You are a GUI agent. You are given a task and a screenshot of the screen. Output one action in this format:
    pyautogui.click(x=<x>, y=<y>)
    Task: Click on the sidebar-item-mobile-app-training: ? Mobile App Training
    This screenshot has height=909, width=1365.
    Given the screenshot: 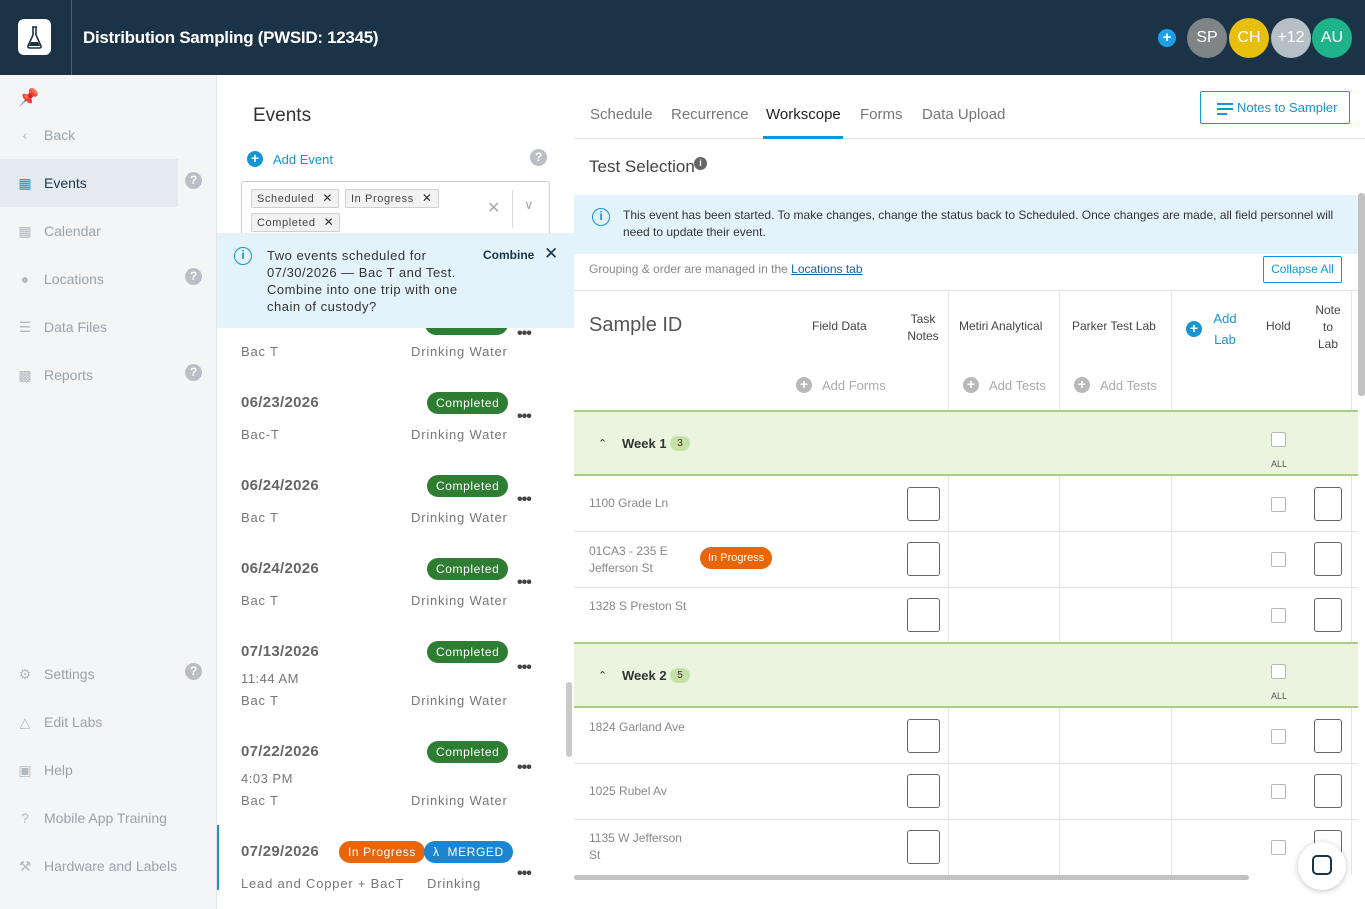 What is the action you would take?
    pyautogui.click(x=89, y=818)
    